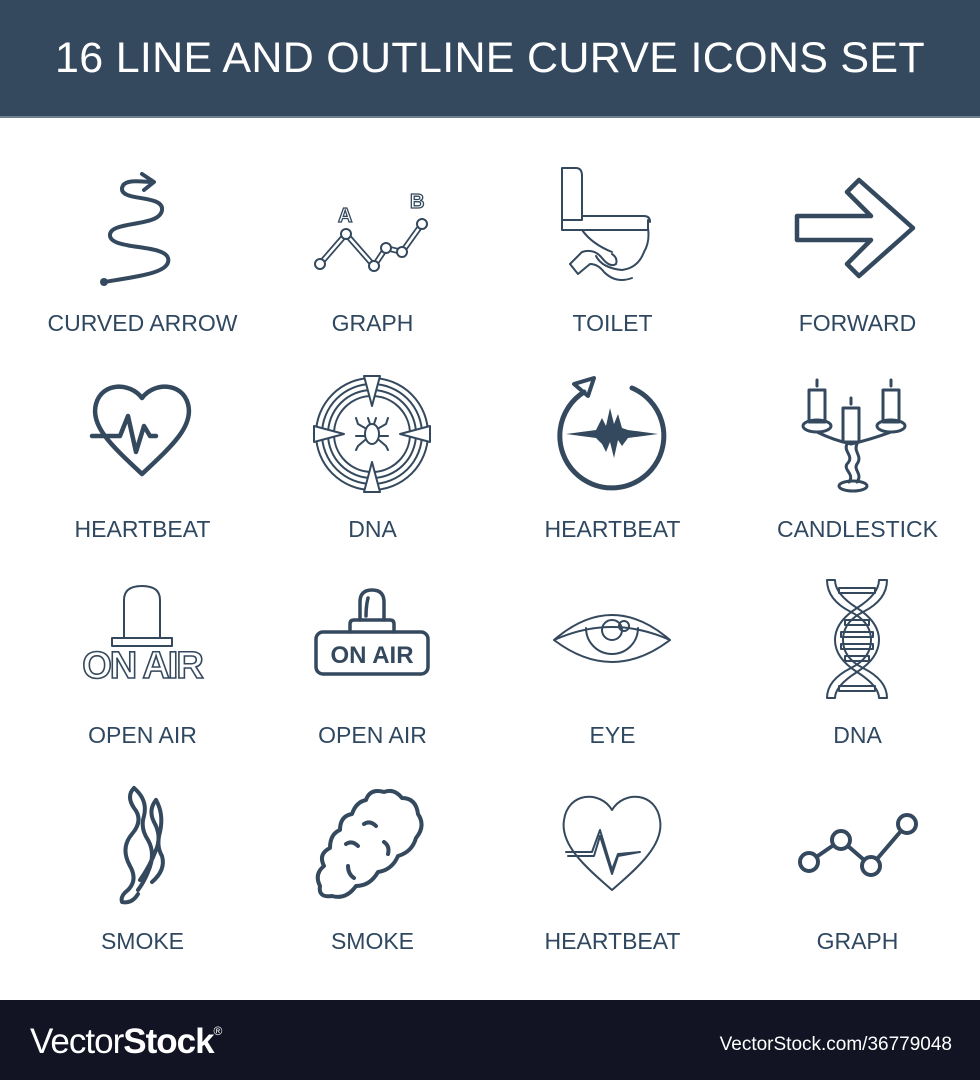  I want to click on icon-tile-open-air-2: ON AIR OPEN AIR, so click(372, 639).